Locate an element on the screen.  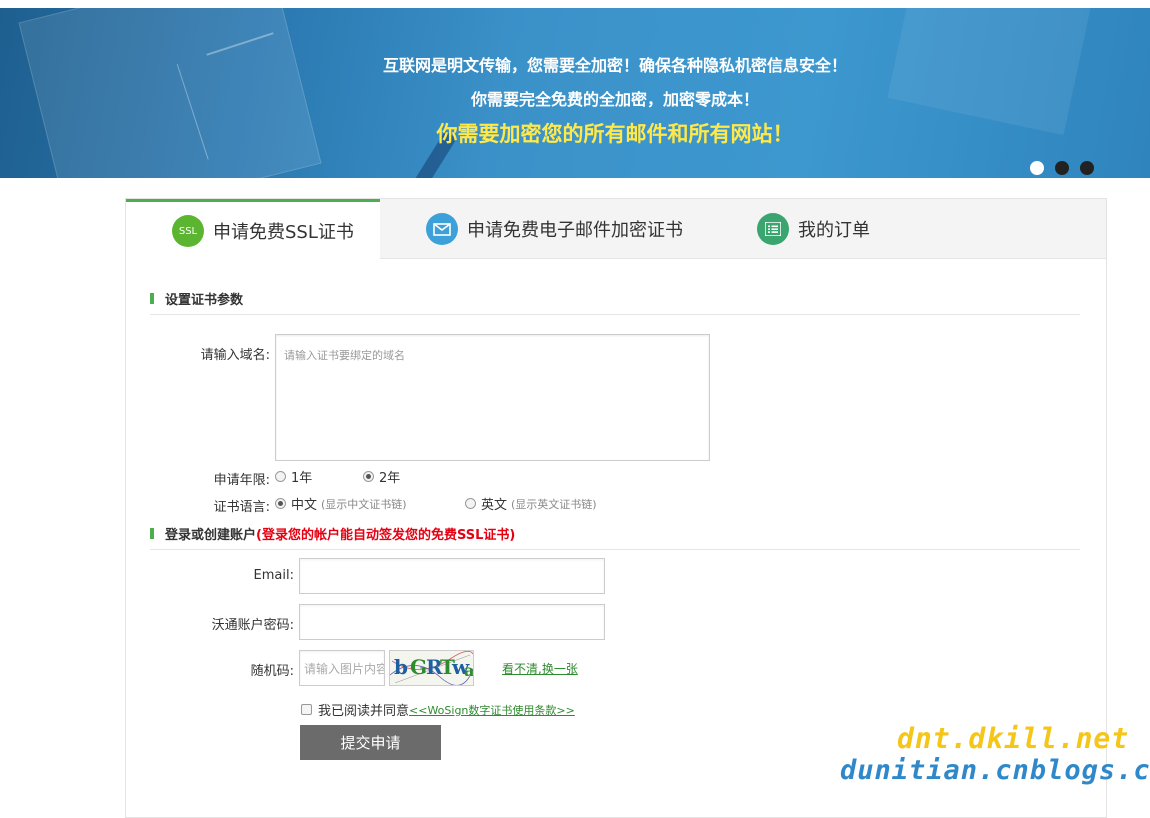
tab-free-ssl: SSL 申请免费SSL证书 is located at coordinates (253, 229).